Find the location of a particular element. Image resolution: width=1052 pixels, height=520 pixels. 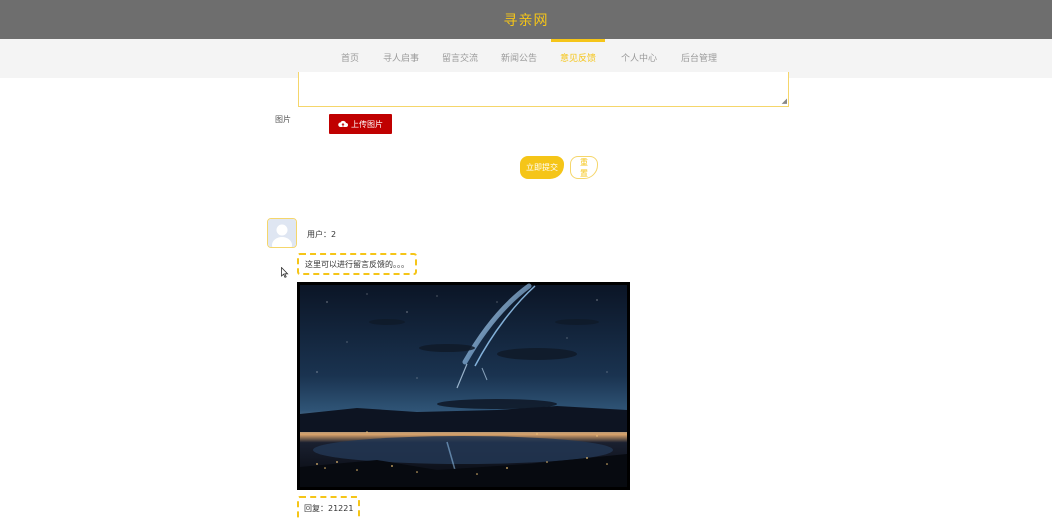

feedback-image is located at coordinates (463, 386).